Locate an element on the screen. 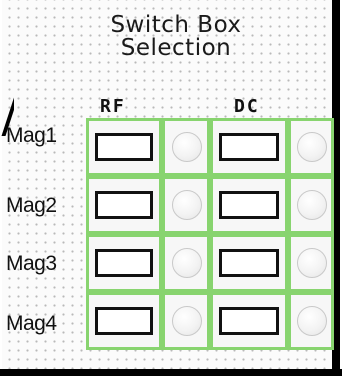 The height and width of the screenshot is (376, 342). column-header-rf: RF is located at coordinates (113, 106).